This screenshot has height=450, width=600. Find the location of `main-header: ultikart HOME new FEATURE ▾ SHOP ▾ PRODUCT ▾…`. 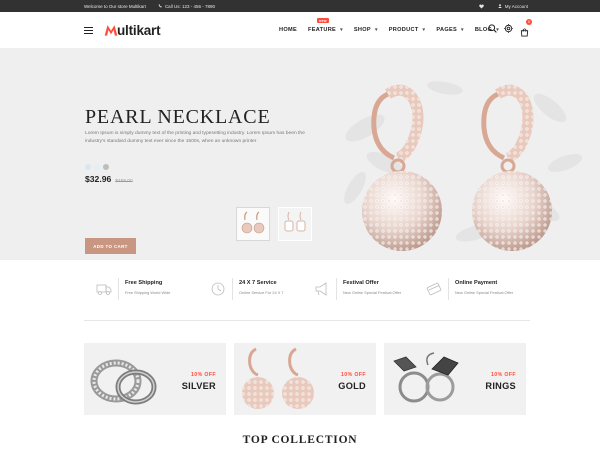

main-header: ultikart HOME new FEATURE ▾ SHOP ▾ PRODUCT ▾… is located at coordinates (300, 30).